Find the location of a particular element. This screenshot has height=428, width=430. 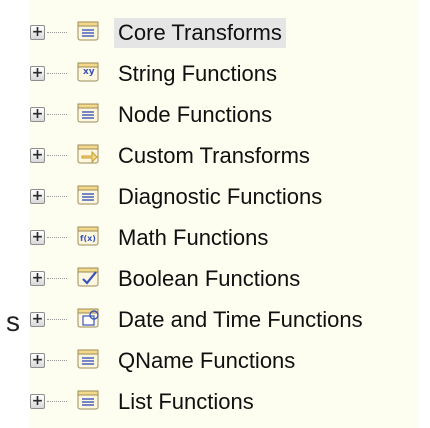

transform-arrow-icon is located at coordinates (89, 155).